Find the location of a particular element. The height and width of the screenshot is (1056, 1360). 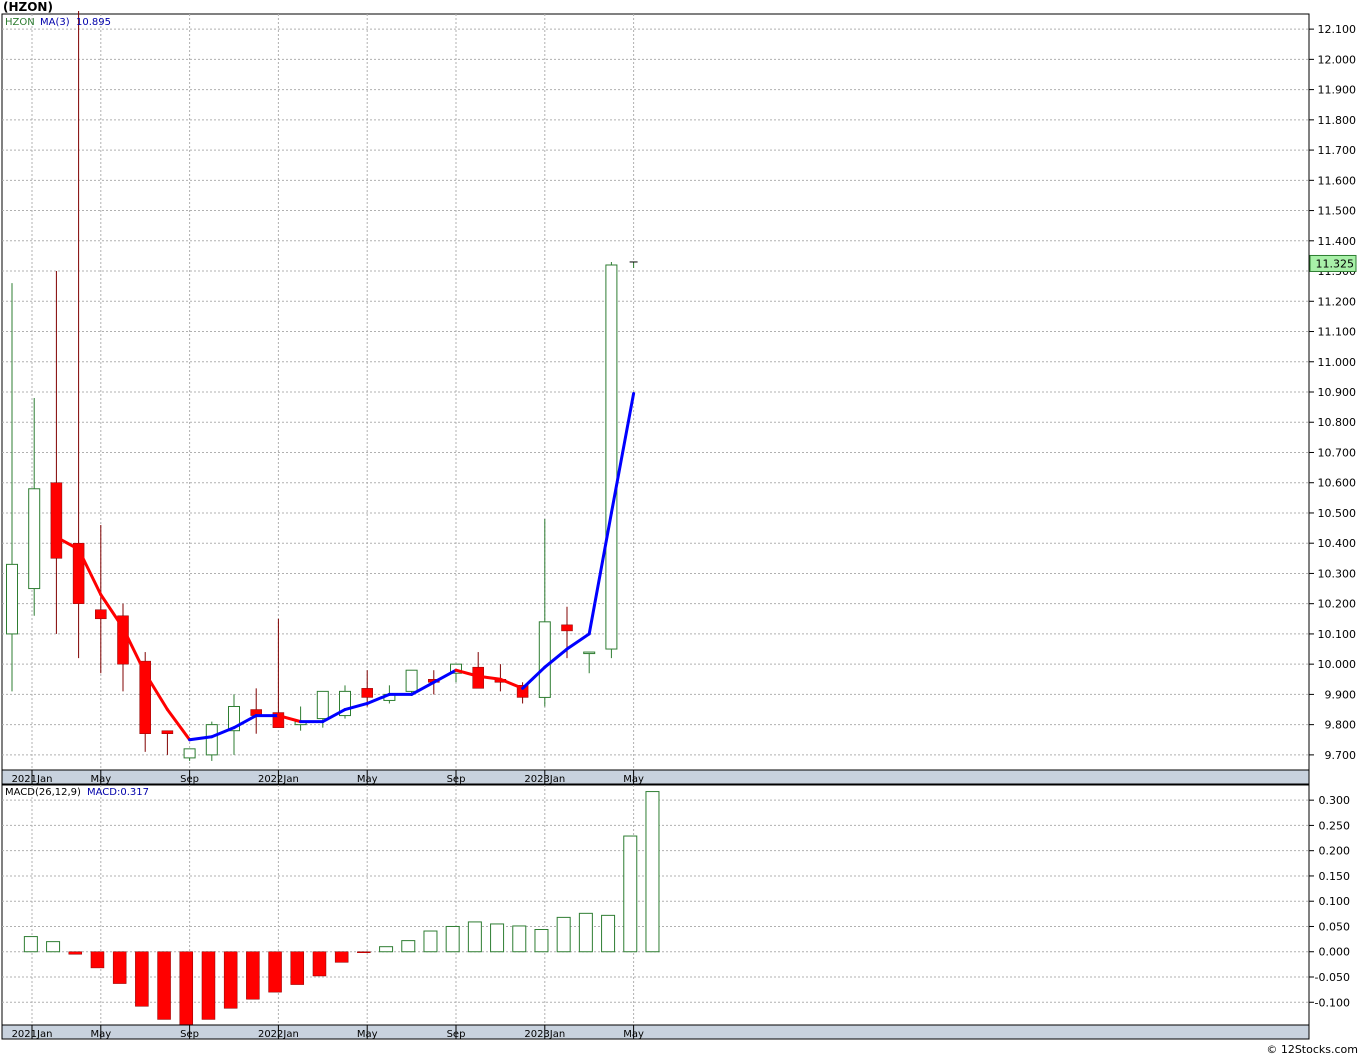

price-y-tick-label: 11.100 is located at coordinates (1337, 332).